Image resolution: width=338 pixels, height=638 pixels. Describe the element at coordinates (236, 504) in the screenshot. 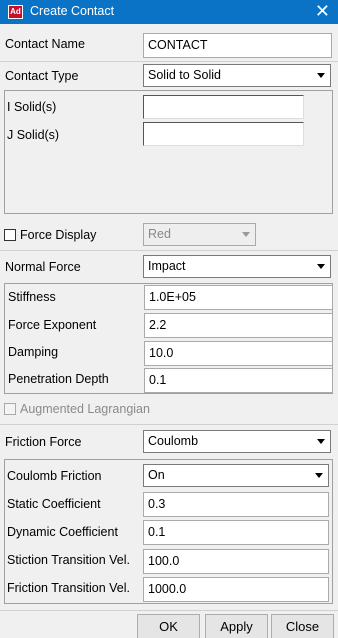

I see `static-coefficient-input: 0.3` at that location.